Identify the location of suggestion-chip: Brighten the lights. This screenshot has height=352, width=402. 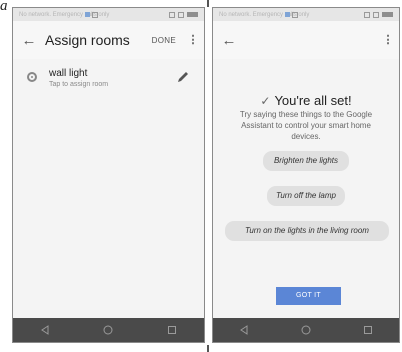
(306, 161).